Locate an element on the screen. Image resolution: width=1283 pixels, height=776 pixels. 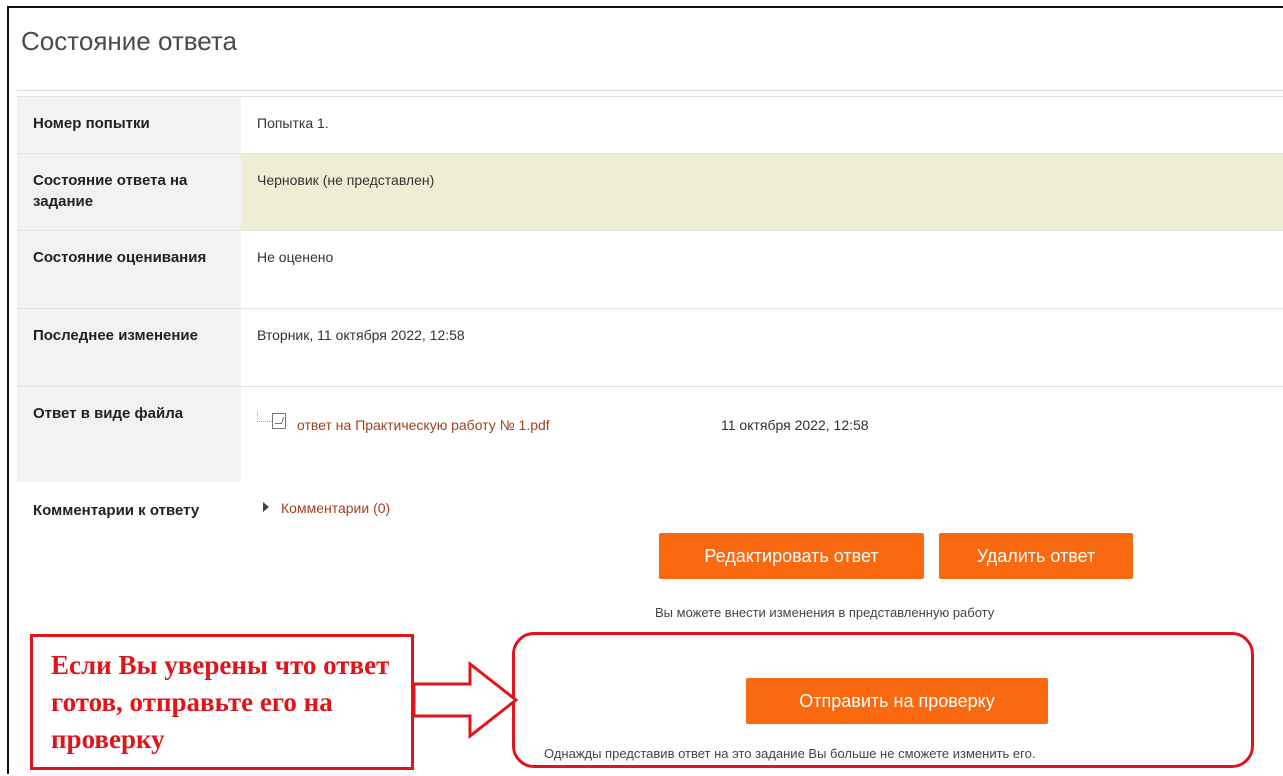
comments-label: Комментарии (0) is located at coordinates (336, 508).